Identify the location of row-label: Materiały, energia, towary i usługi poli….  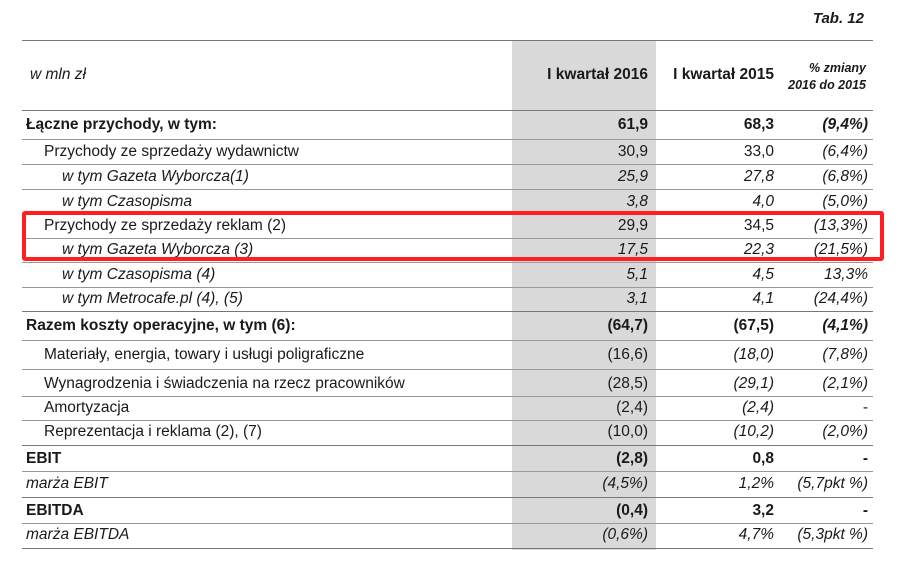
(204, 354).